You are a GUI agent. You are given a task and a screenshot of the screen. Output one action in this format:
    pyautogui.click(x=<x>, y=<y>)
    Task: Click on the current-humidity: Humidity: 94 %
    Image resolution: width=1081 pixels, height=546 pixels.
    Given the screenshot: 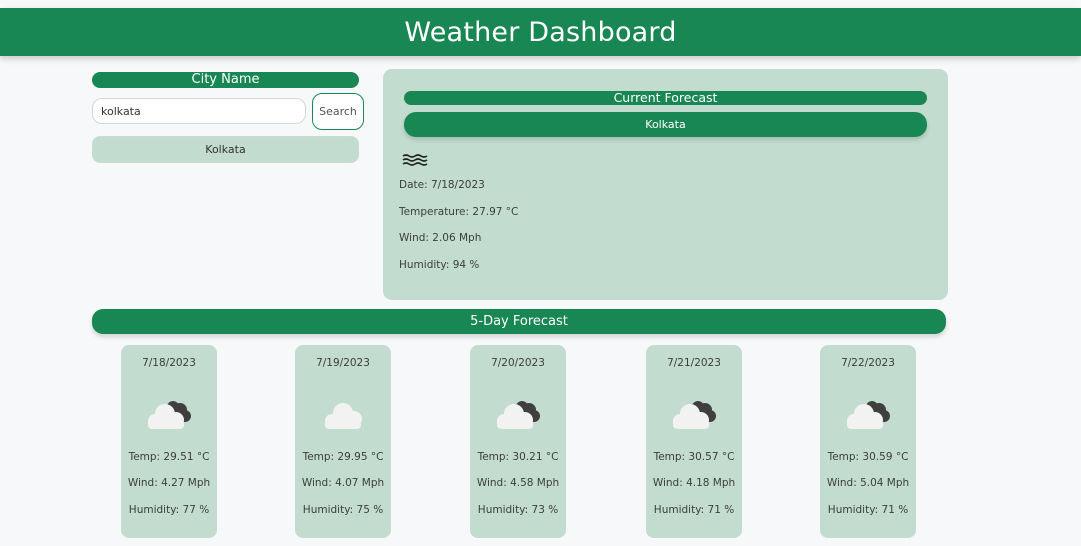 What is the action you would take?
    pyautogui.click(x=439, y=265)
    